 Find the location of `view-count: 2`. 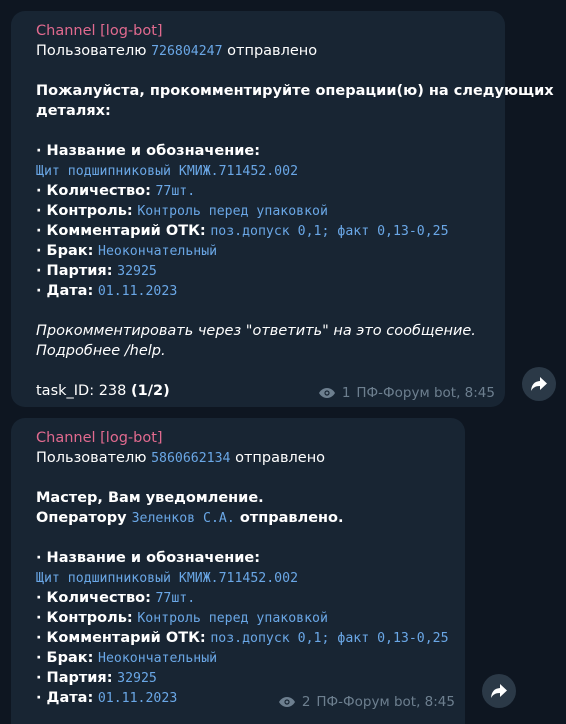

view-count: 2 is located at coordinates (306, 702).